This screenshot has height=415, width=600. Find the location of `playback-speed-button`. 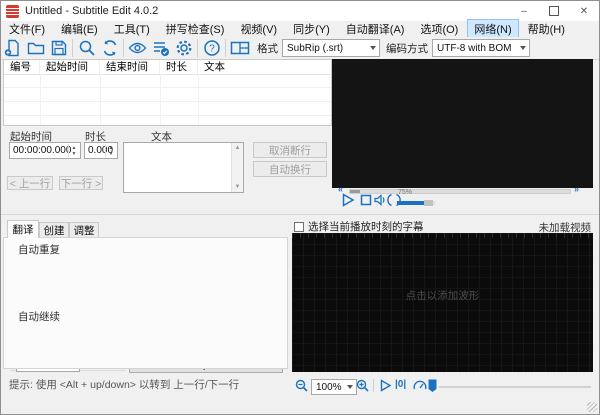

playback-speed-button is located at coordinates (420, 385).